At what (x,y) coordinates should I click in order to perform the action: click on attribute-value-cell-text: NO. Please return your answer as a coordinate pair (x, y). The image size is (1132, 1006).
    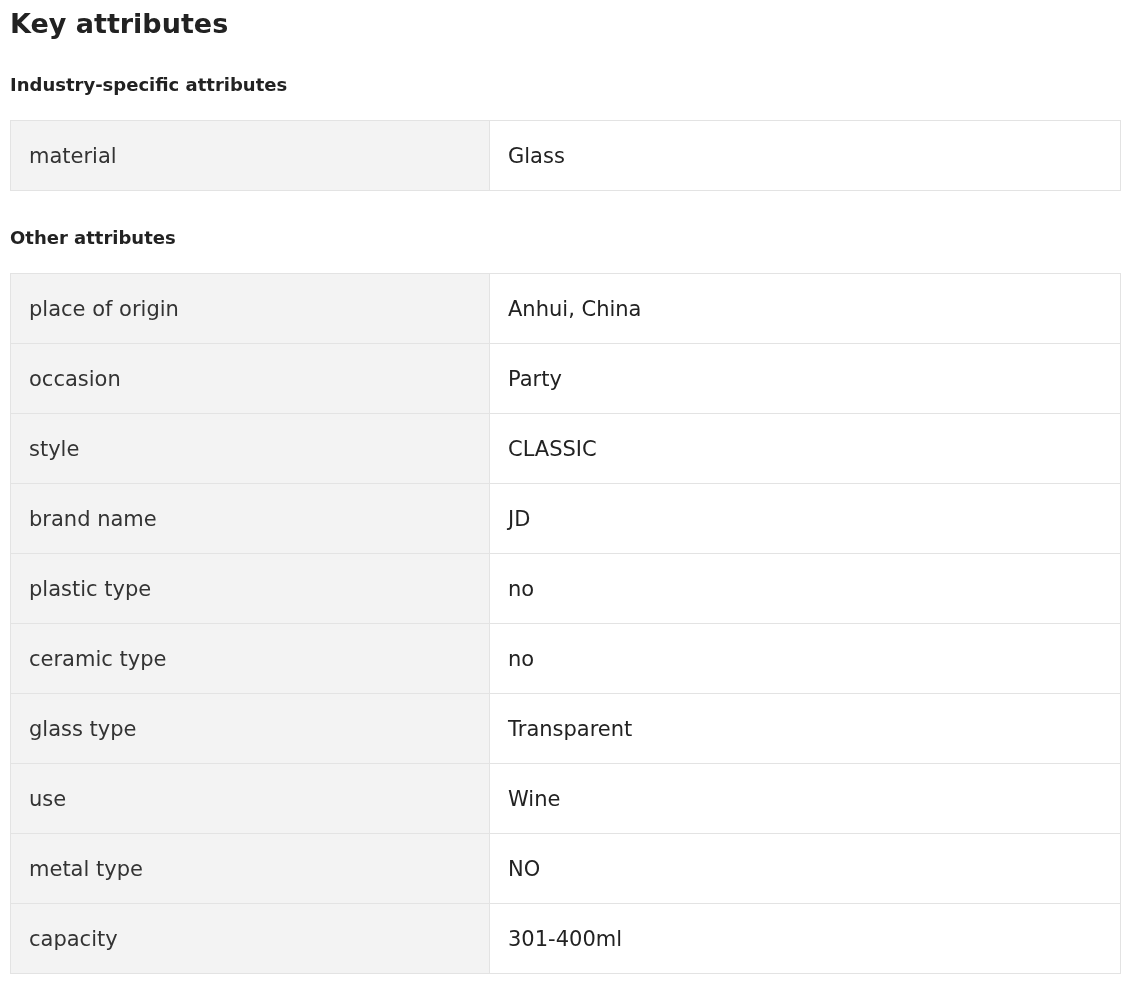
    Looking at the image, I should click on (524, 869).